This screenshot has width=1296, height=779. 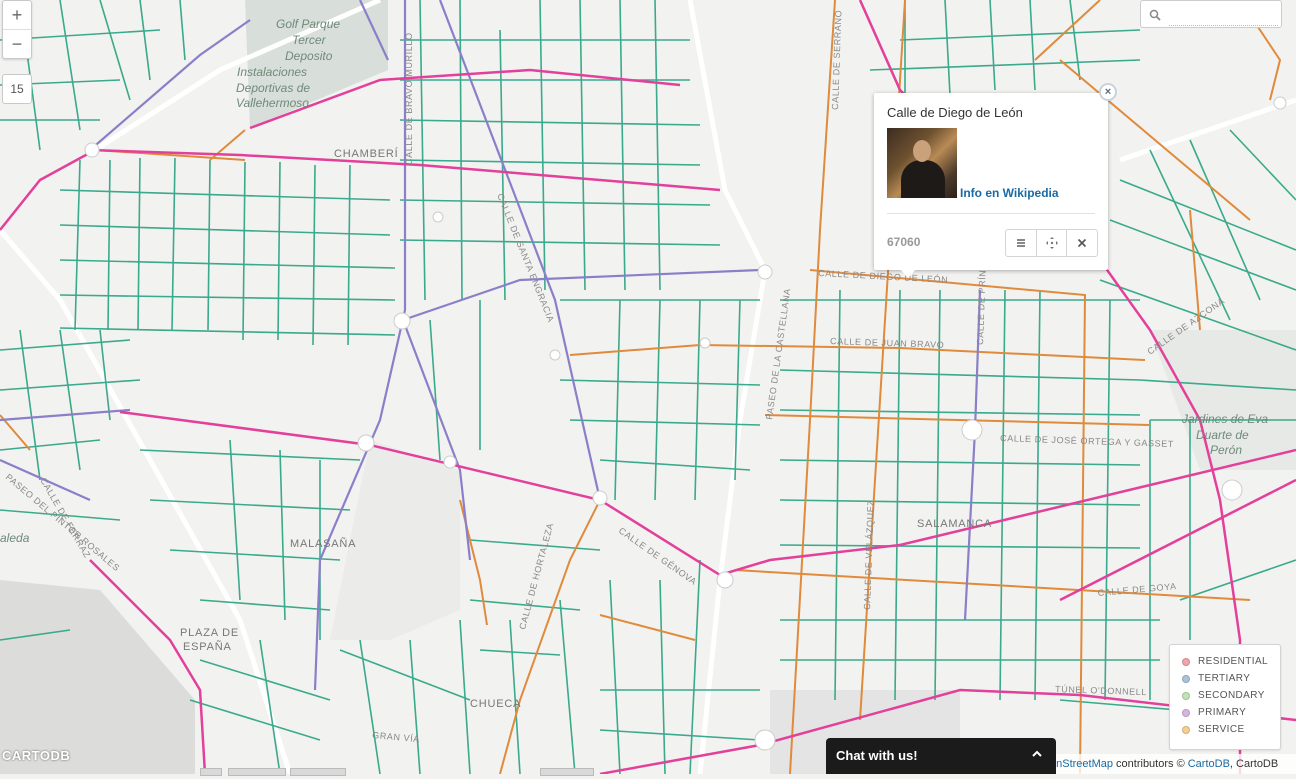 I want to click on attribution-text: contributors ©, so click(x=1150, y=764).